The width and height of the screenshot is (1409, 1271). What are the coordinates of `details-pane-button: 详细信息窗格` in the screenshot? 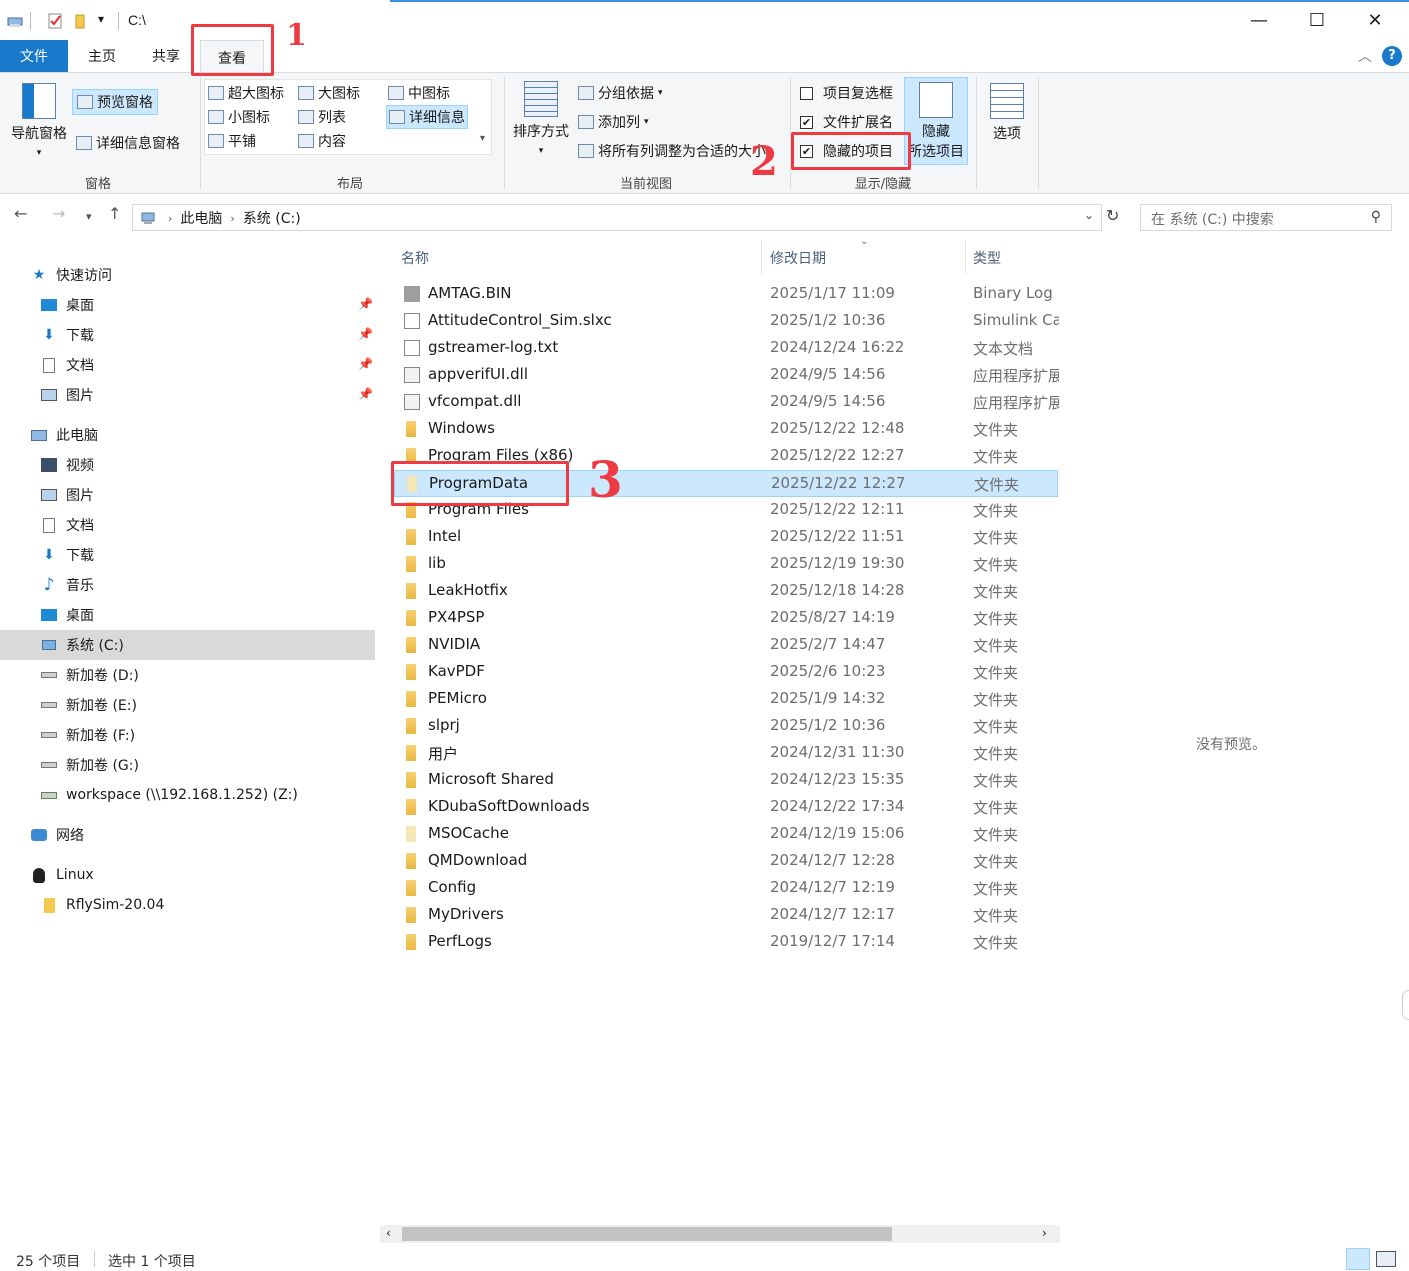 It's located at (128, 143).